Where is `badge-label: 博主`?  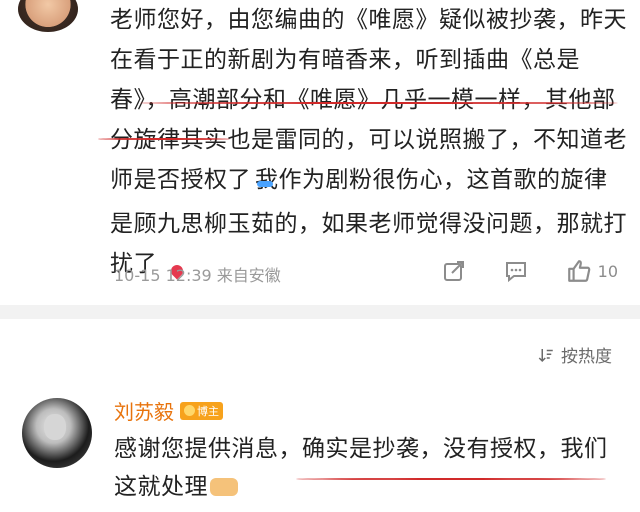 badge-label: 博主 is located at coordinates (208, 411).